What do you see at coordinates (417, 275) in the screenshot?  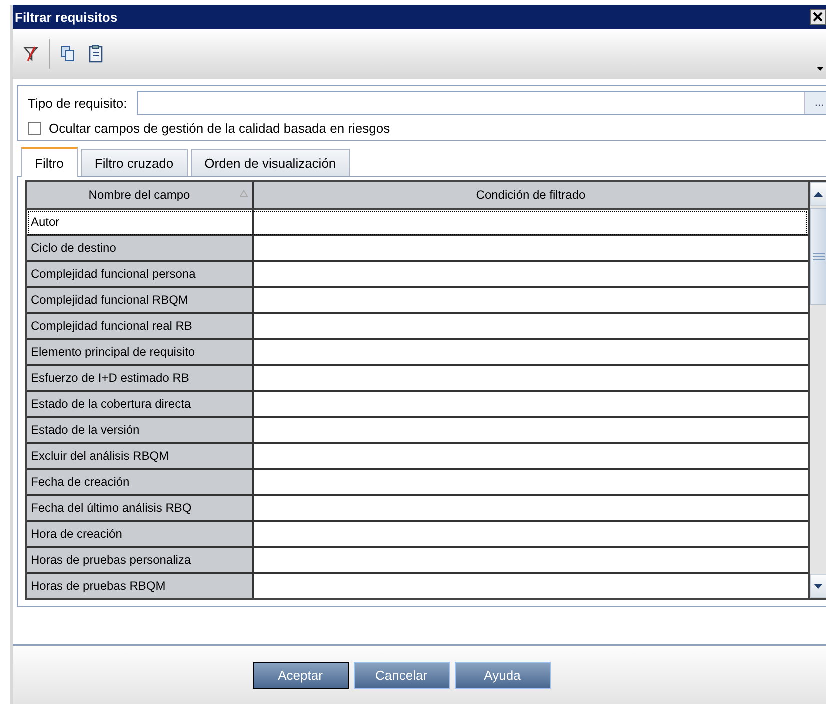 I see `table-row: Complejidad funcional persona` at bounding box center [417, 275].